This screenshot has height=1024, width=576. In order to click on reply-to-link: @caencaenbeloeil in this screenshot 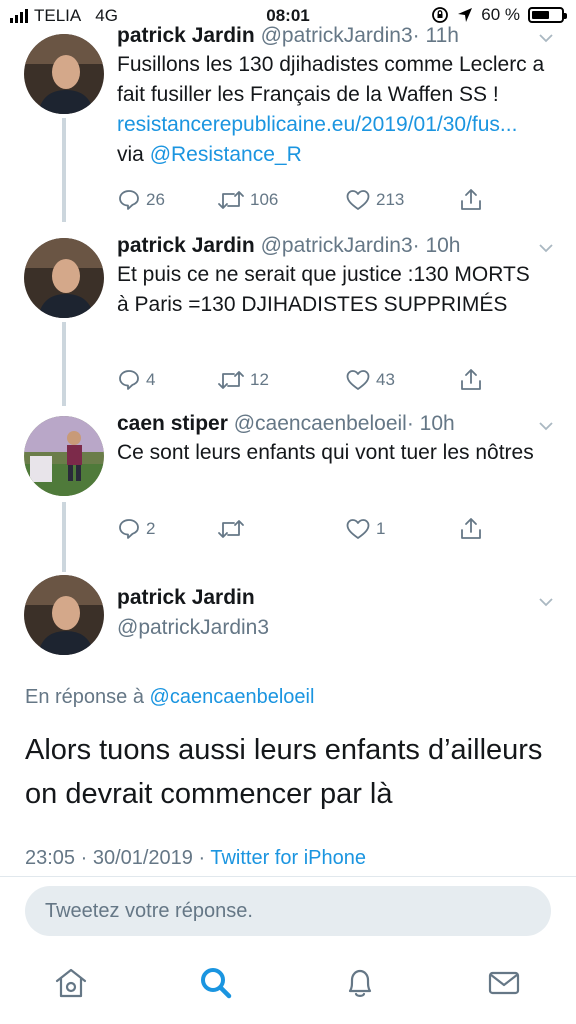, I will do `click(232, 697)`.